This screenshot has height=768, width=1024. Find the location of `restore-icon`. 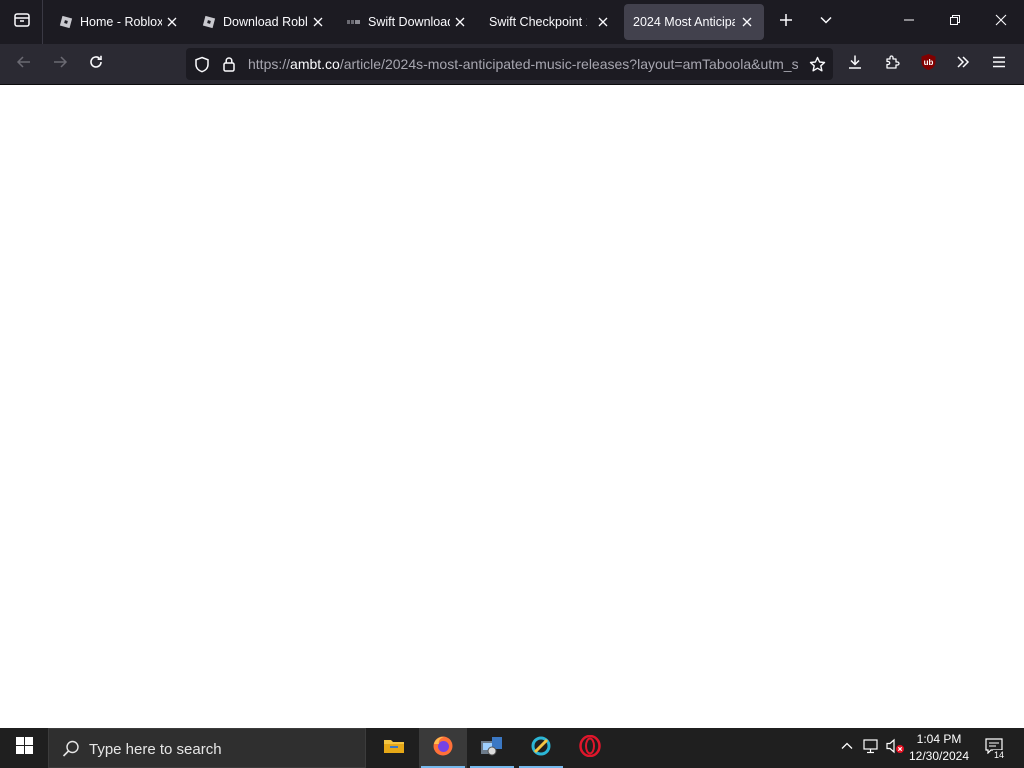

restore-icon is located at coordinates (955, 22).